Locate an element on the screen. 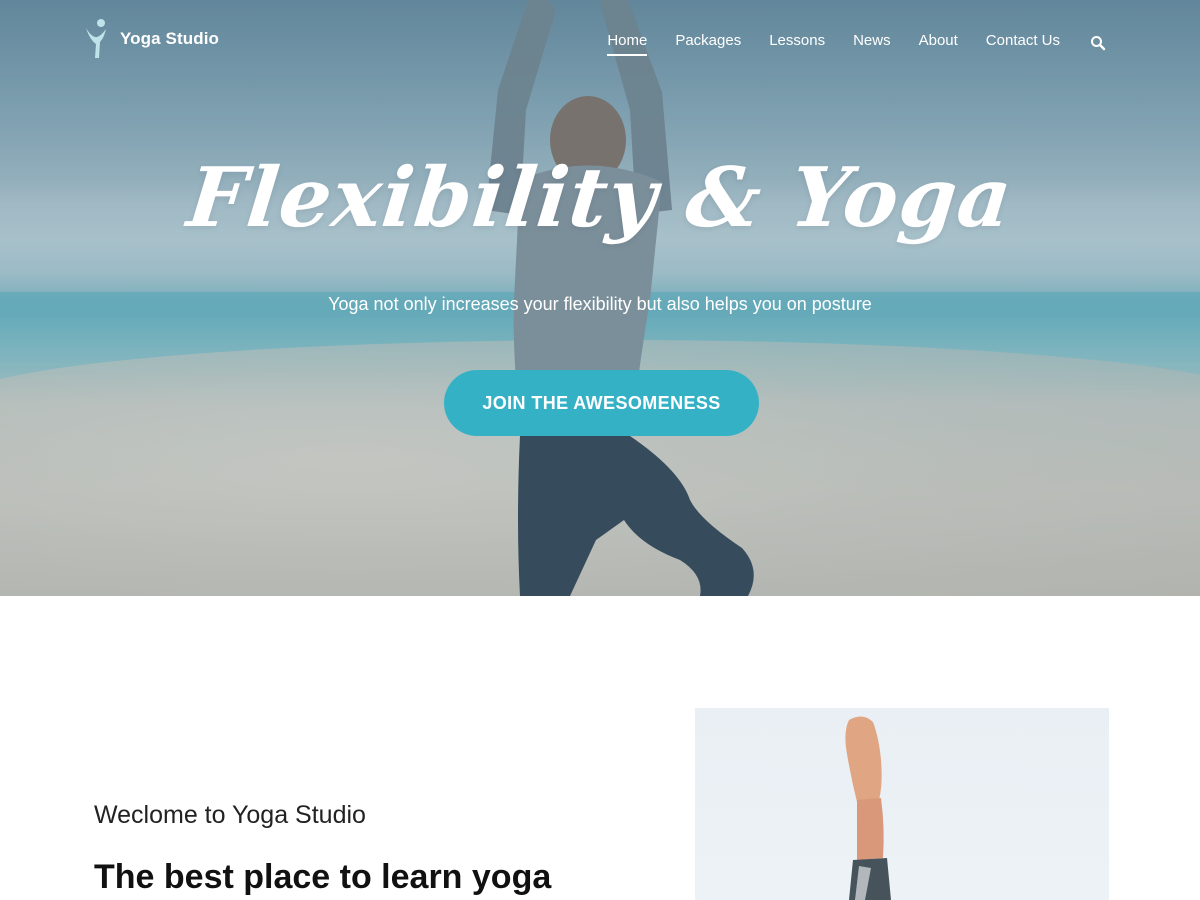  yoga-figure-logo-icon is located at coordinates (96, 38).